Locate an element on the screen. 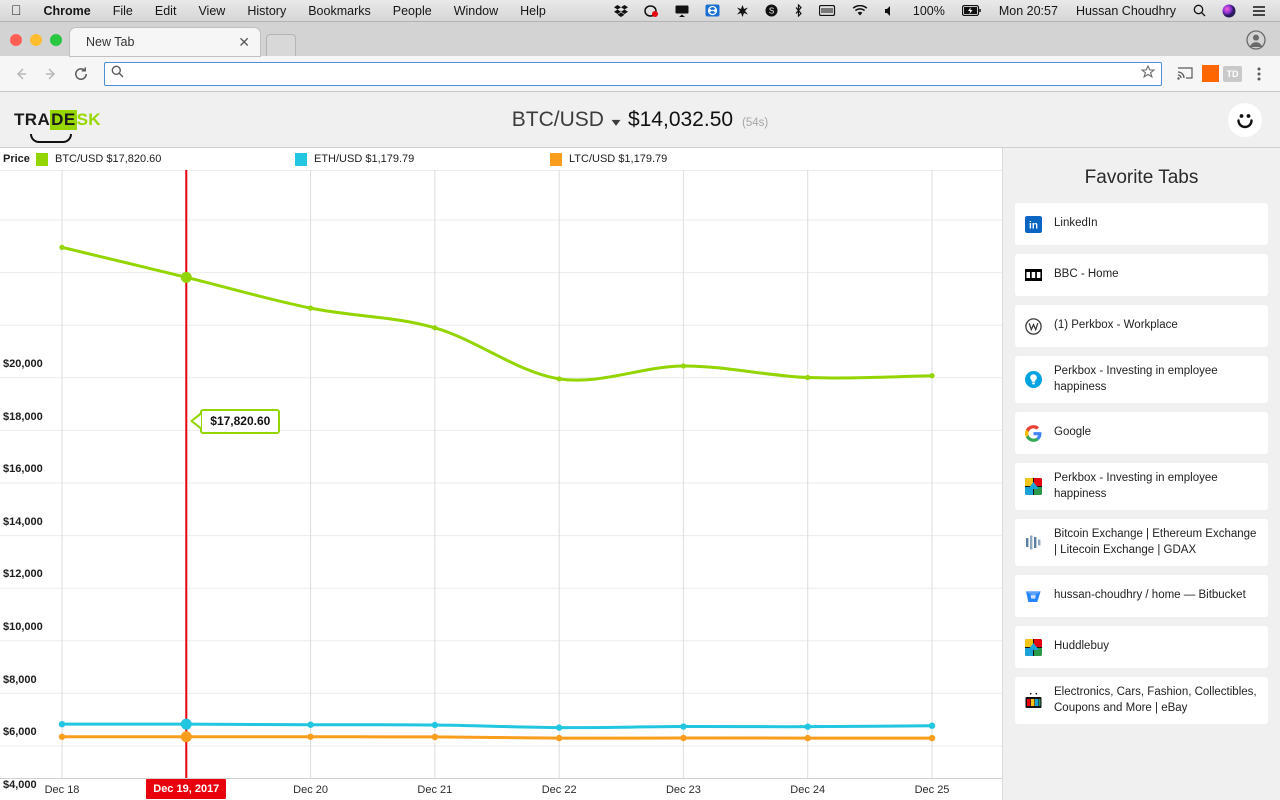 This screenshot has height=800, width=1280. favorite-tab-item: Google is located at coordinates (1141, 433).